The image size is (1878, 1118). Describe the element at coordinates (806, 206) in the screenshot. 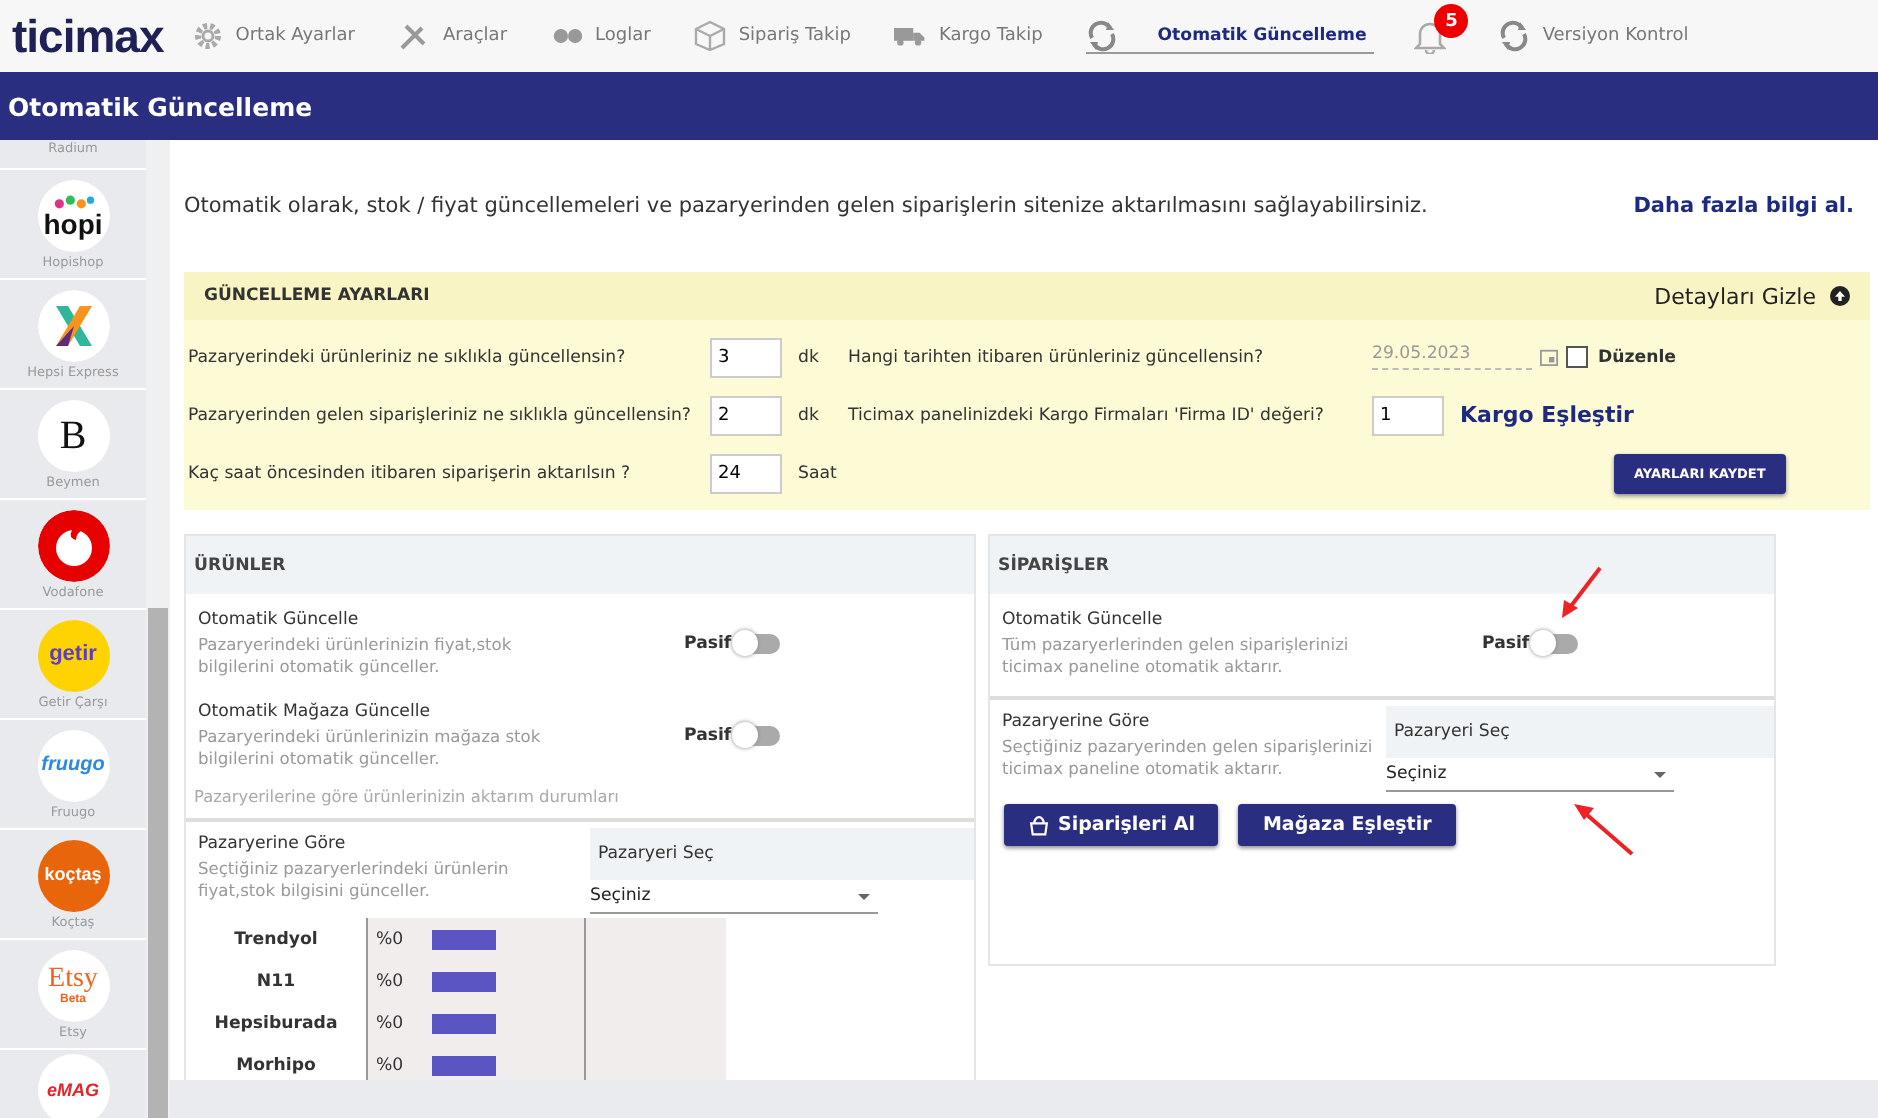

I see `intro-text: Otomatik olarak, stok / fiyat güncellemeleri ve pazaryerinden gelen siparişlerin sitenize aktarılmasını sağlayabilirsiniz.` at that location.